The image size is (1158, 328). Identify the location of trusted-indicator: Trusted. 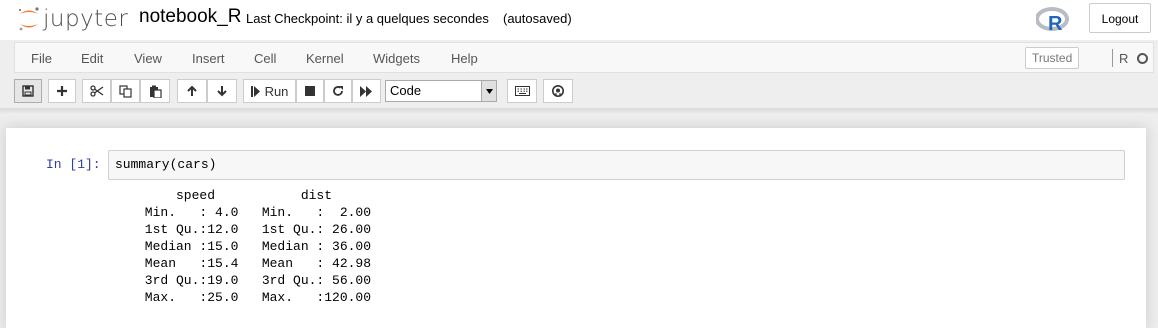
(1052, 58).